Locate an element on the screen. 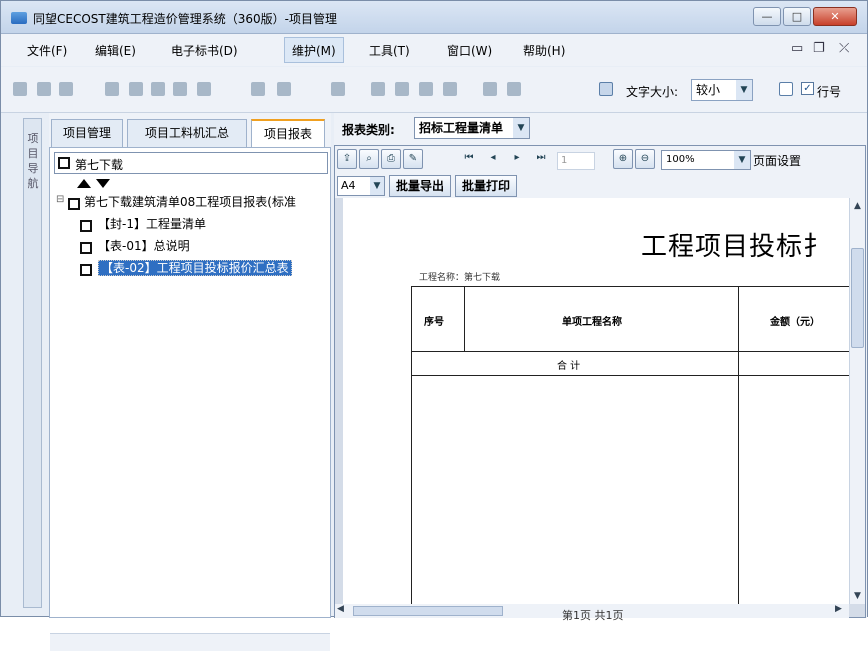  tab-project-management: 项目管理 is located at coordinates (87, 133).